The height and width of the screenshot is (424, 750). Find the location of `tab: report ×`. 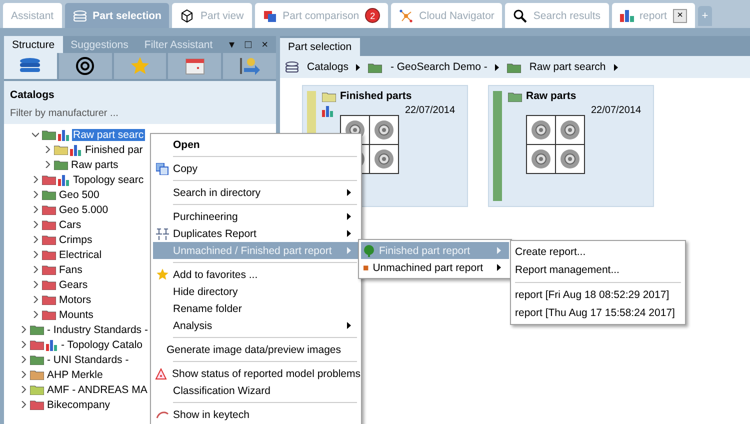

tab: report × is located at coordinates (653, 15).